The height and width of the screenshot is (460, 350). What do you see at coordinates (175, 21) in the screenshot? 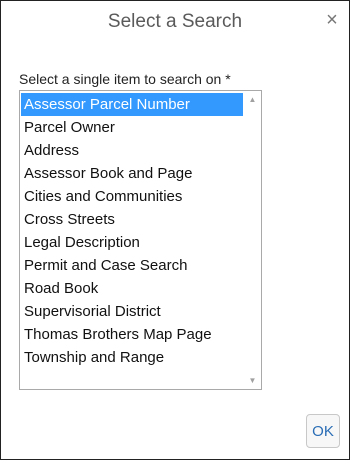
I see `dialog-title: Select a Search` at bounding box center [175, 21].